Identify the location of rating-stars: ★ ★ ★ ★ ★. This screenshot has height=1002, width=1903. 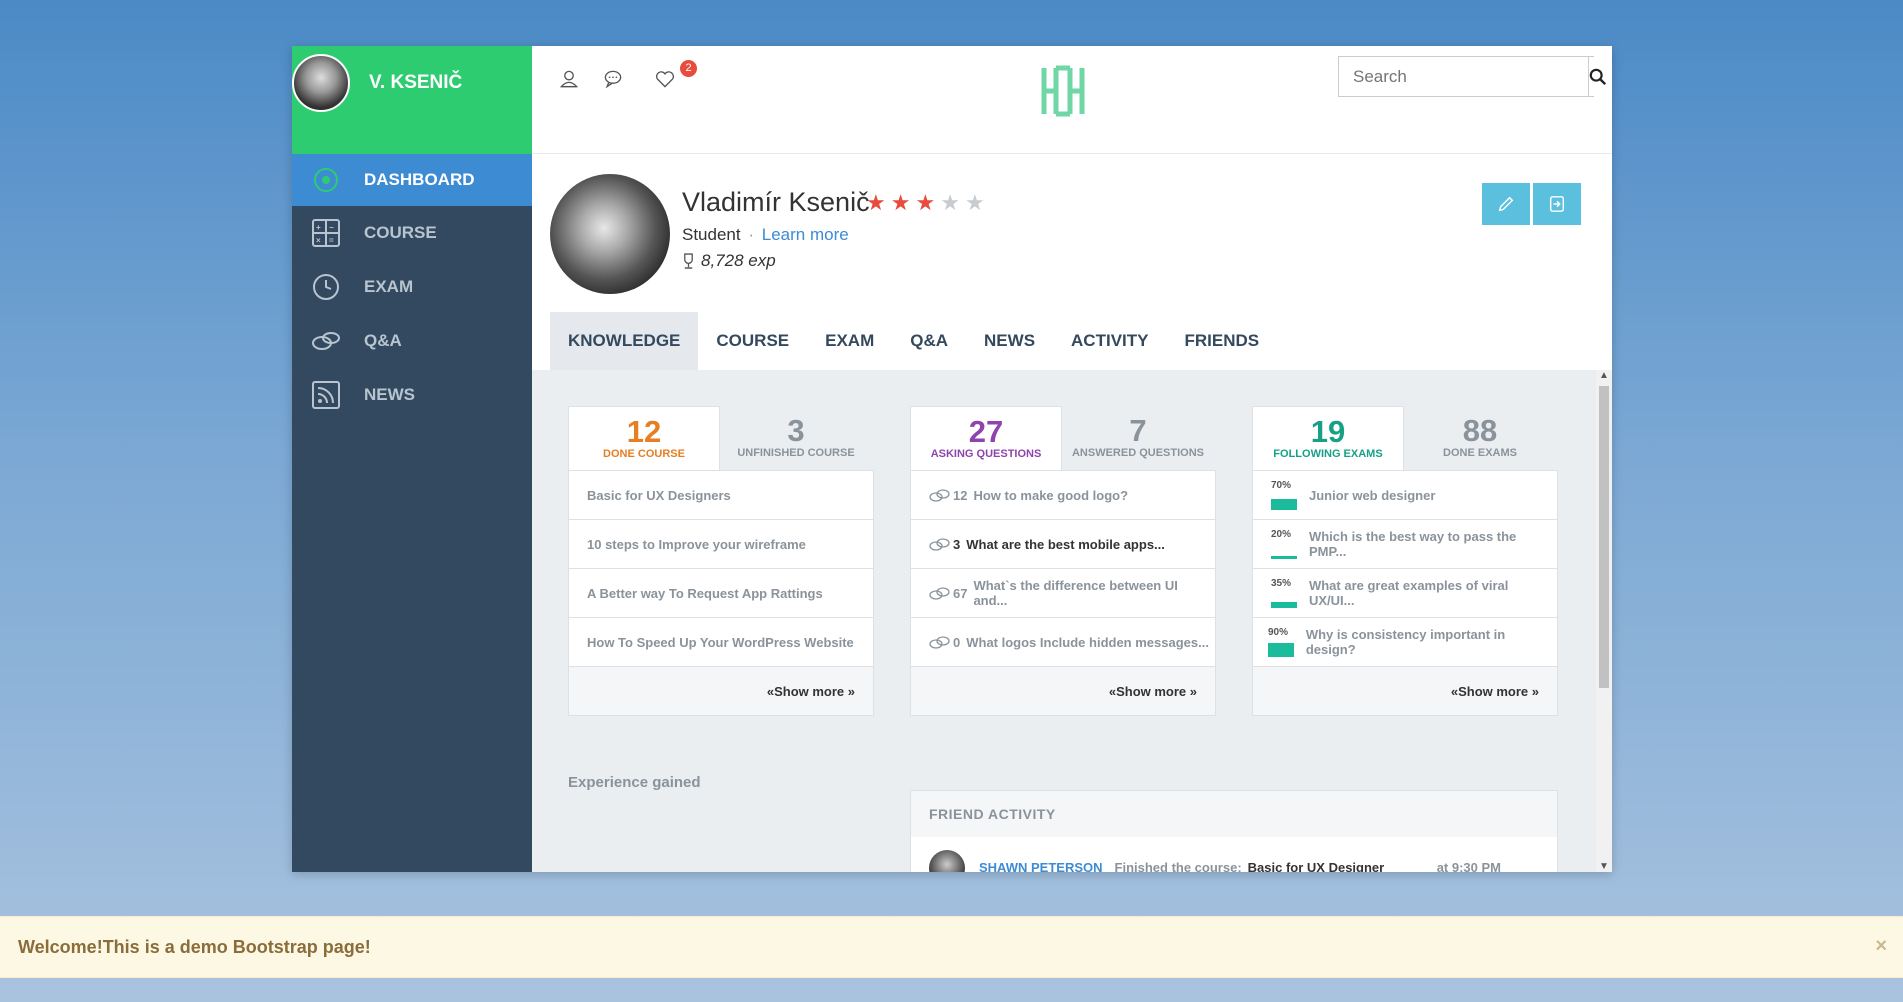
(925, 203).